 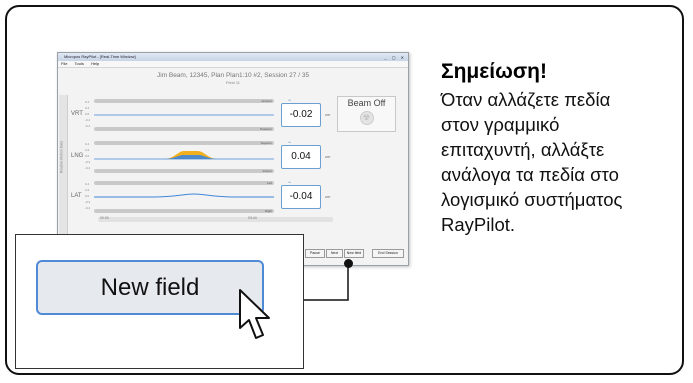 I want to click on note-line: στον γραμμικό, so click(x=500, y=124).